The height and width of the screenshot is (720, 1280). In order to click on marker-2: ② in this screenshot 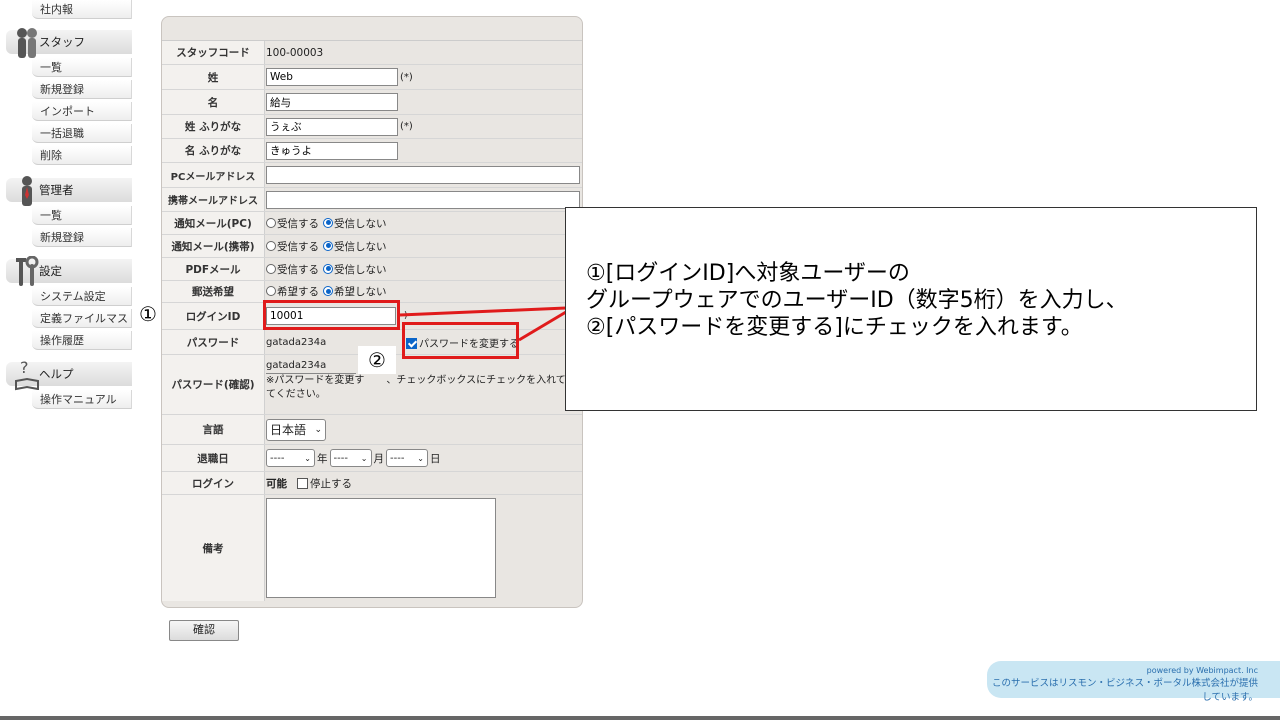, I will do `click(377, 360)`.